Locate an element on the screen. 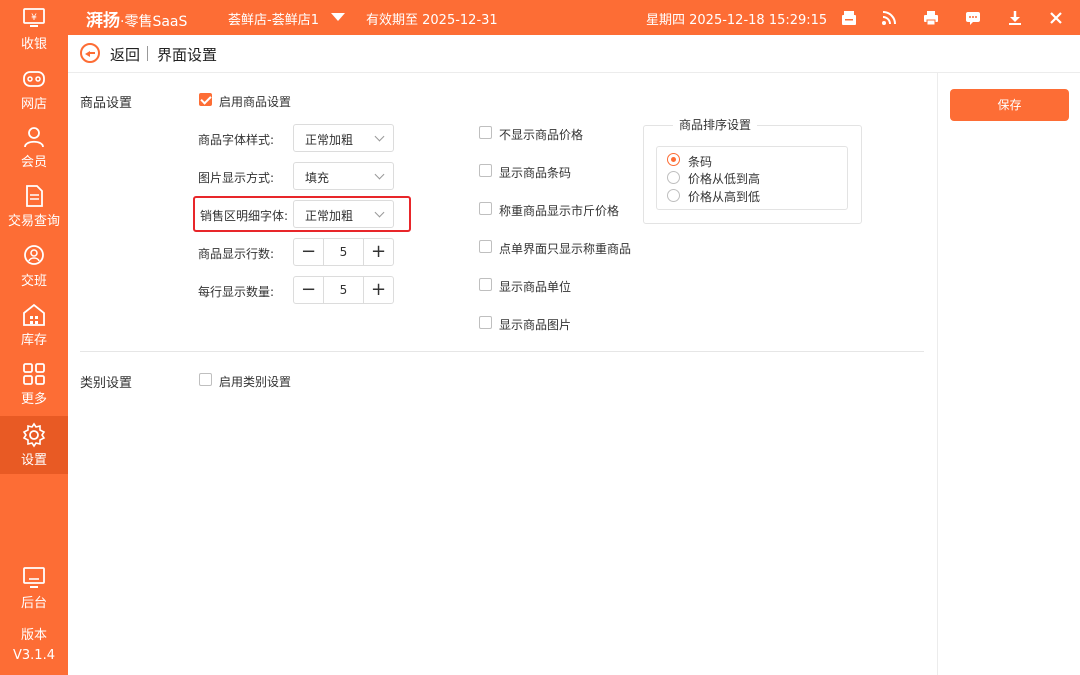 The height and width of the screenshot is (675, 1080). sidebar-item-cashier: ¥ 收银 is located at coordinates (34, 35).